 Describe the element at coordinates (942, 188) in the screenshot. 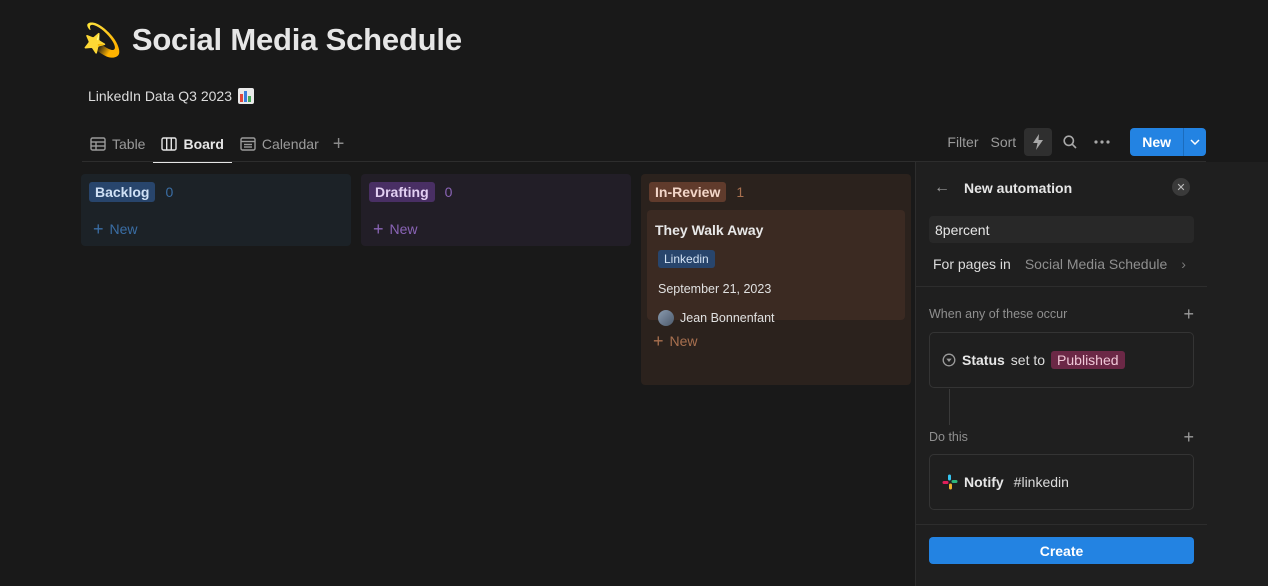

I see `back-arrow-icon: ←` at that location.